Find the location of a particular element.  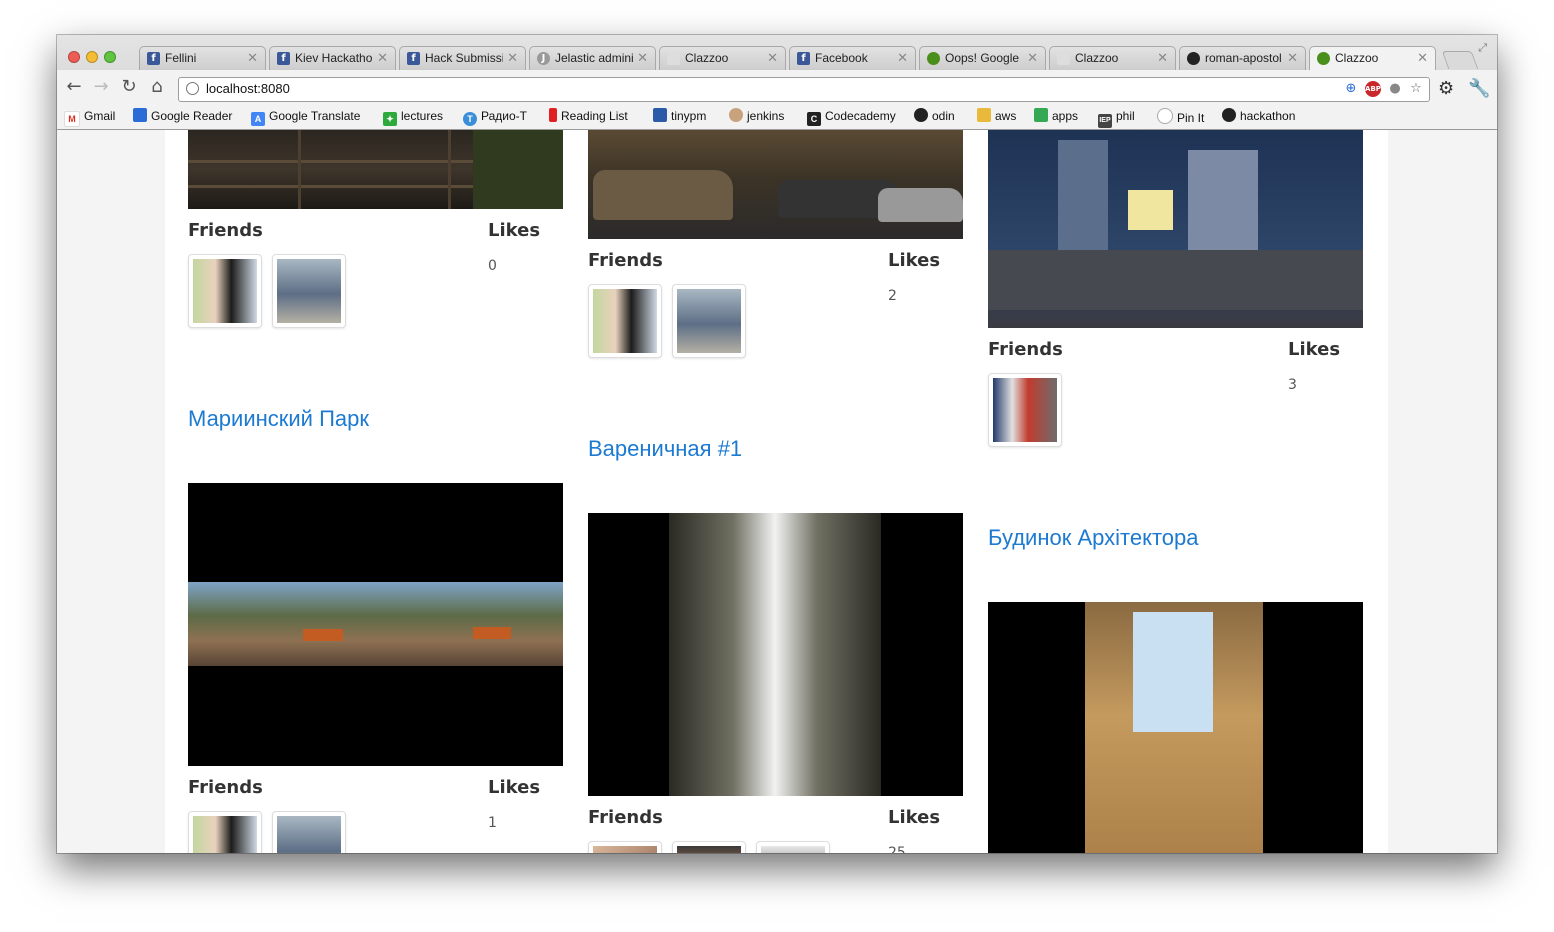

clazzoo-icon is located at coordinates (673, 58).